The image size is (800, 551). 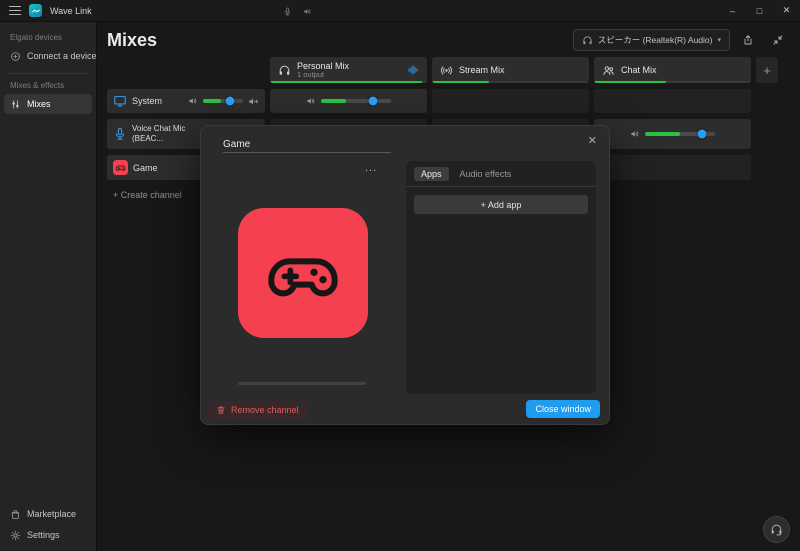 I want to click on mix-name: Stream Mix, so click(x=482, y=70).